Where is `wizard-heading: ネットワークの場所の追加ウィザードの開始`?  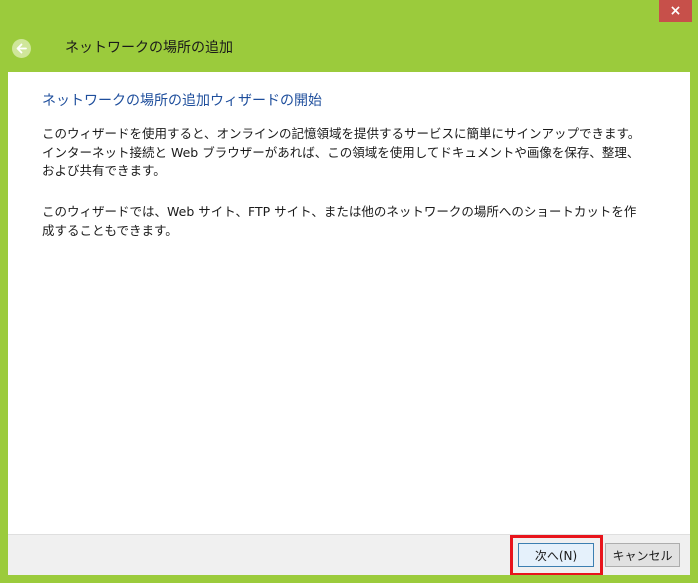 wizard-heading: ネットワークの場所の追加ウィザードの開始 is located at coordinates (182, 101).